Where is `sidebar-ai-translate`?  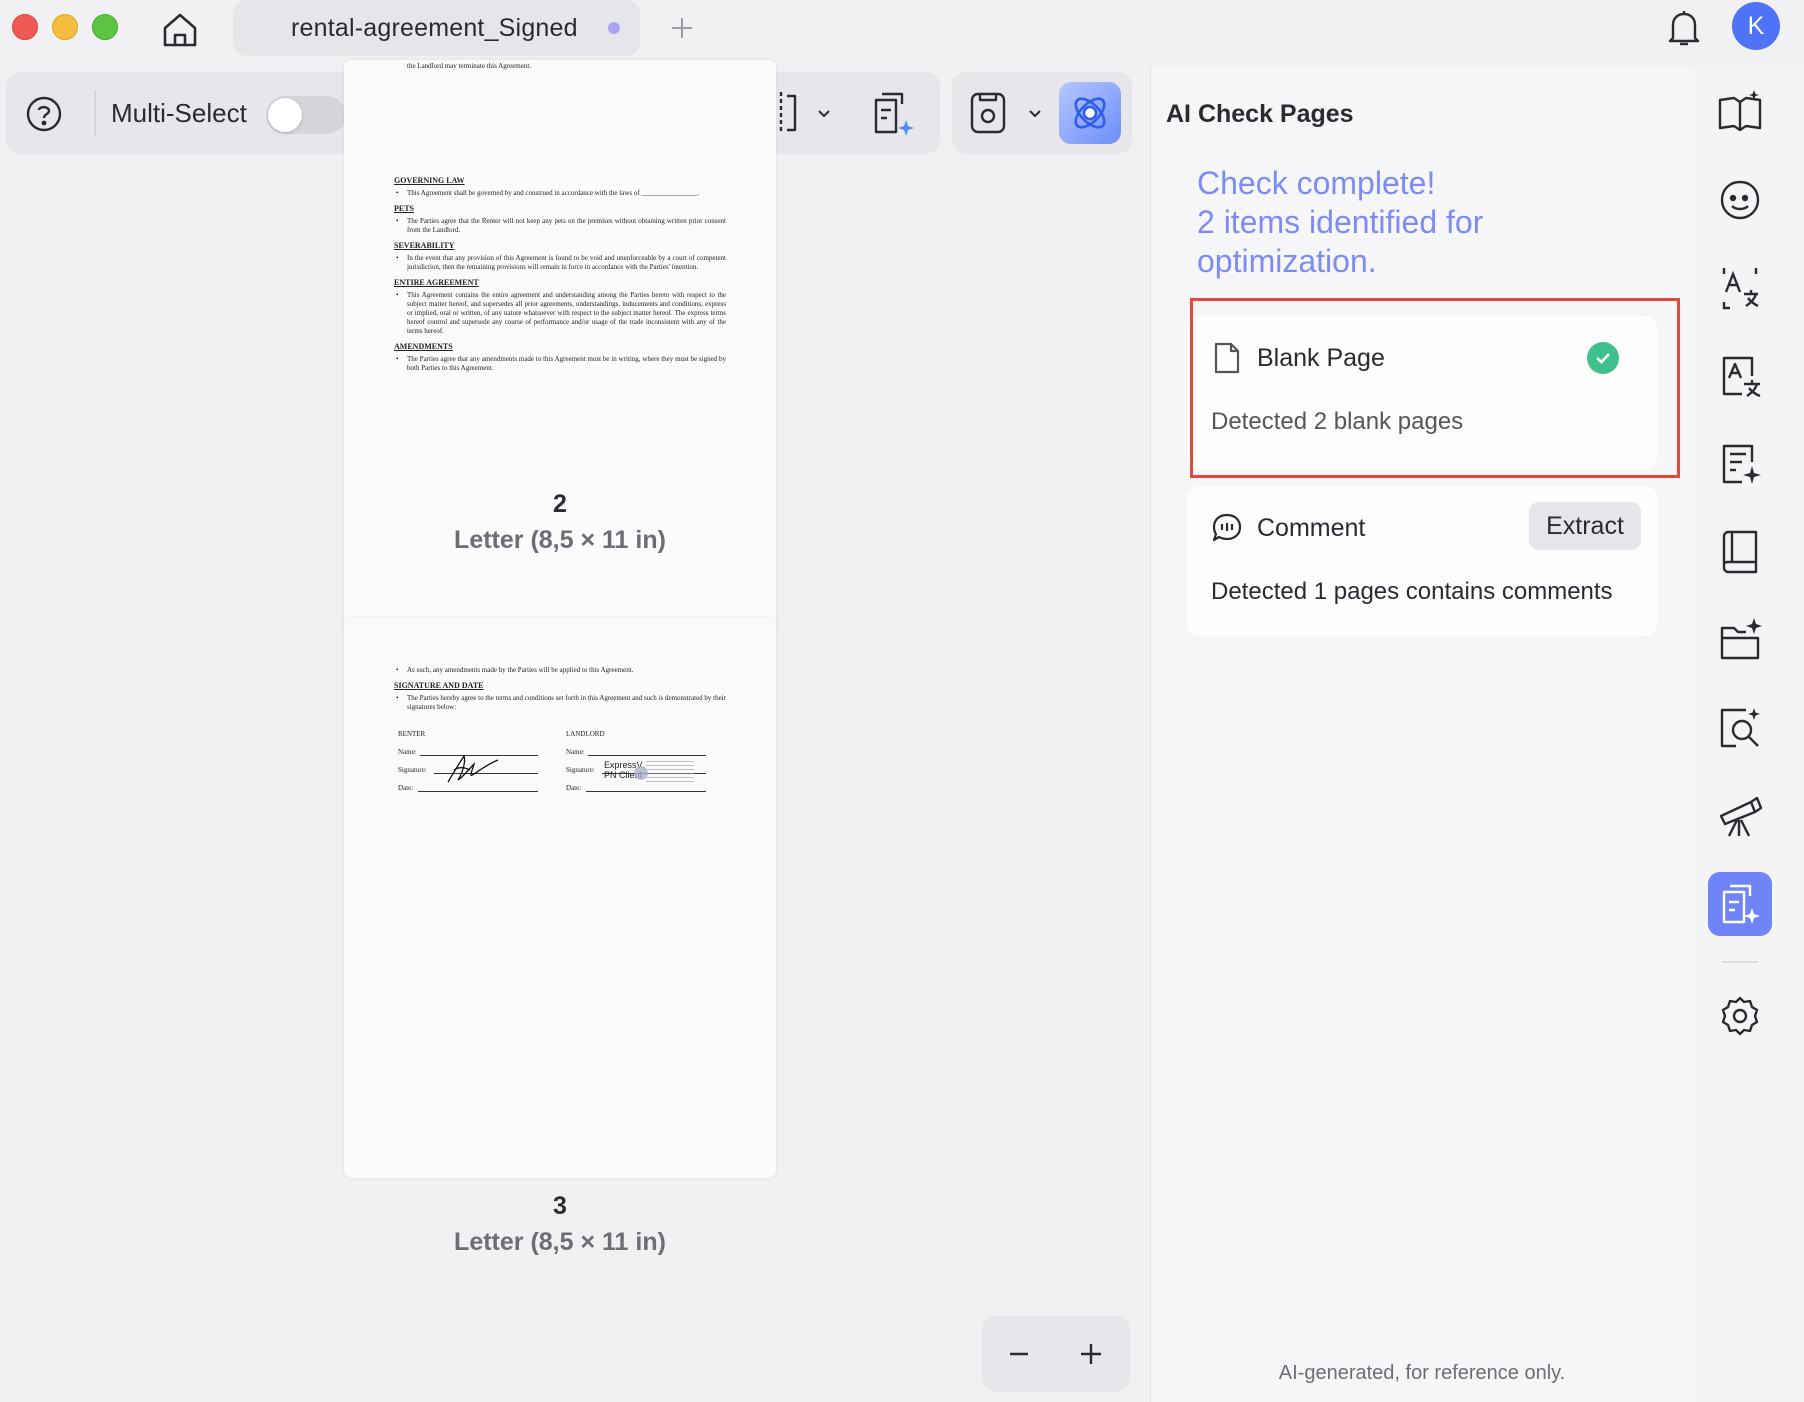
sidebar-ai-translate is located at coordinates (1740, 376).